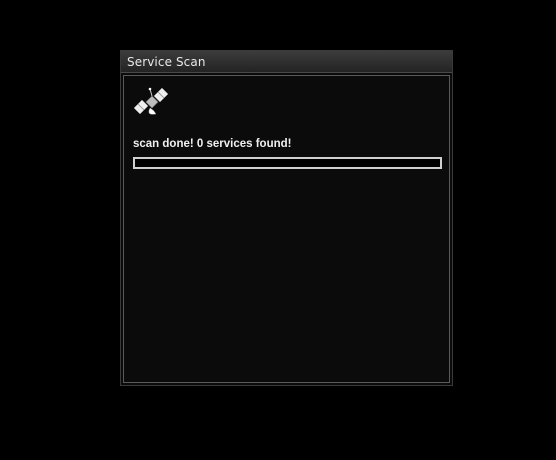 The image size is (556, 460). I want to click on satellite-icon, so click(151, 101).